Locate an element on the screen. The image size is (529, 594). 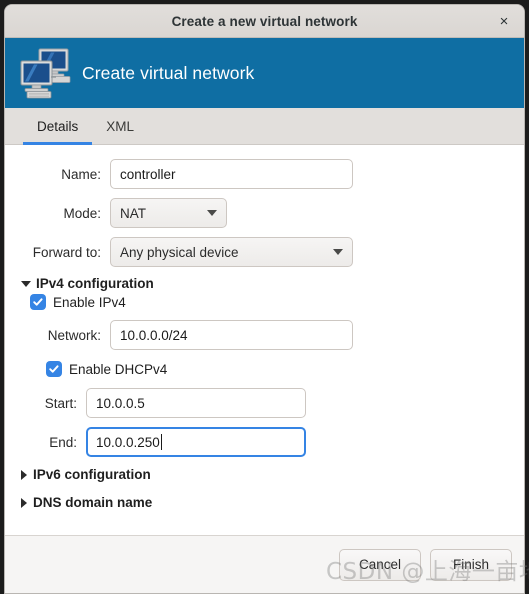
mode-label: Mode: is located at coordinates (82, 213).